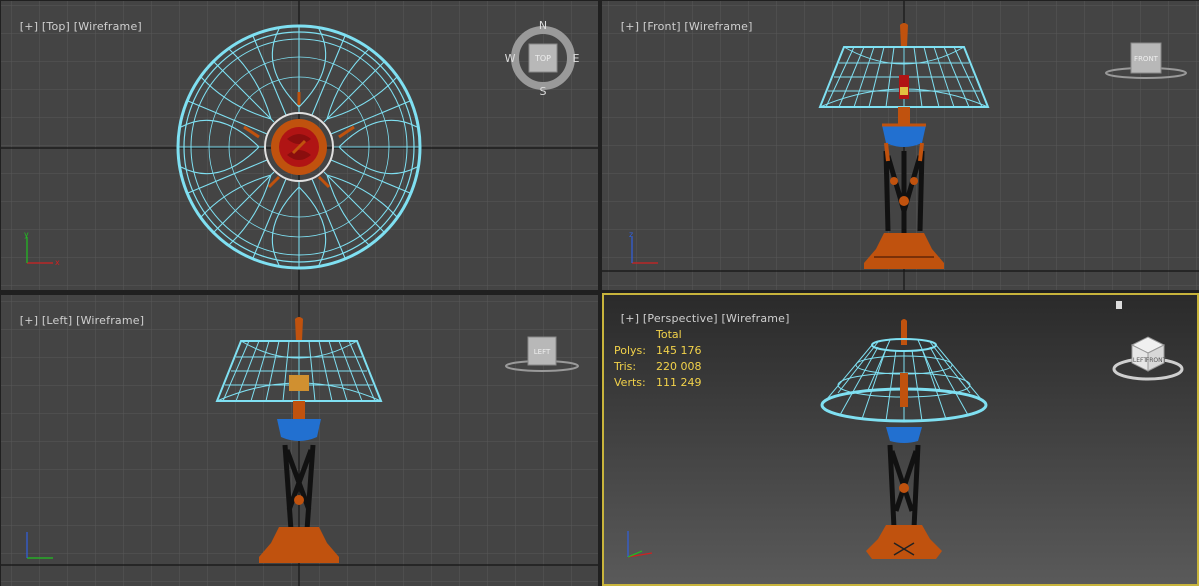  Describe the element at coordinates (679, 366) in the screenshot. I see `stats-tris-value: 220 008` at that location.